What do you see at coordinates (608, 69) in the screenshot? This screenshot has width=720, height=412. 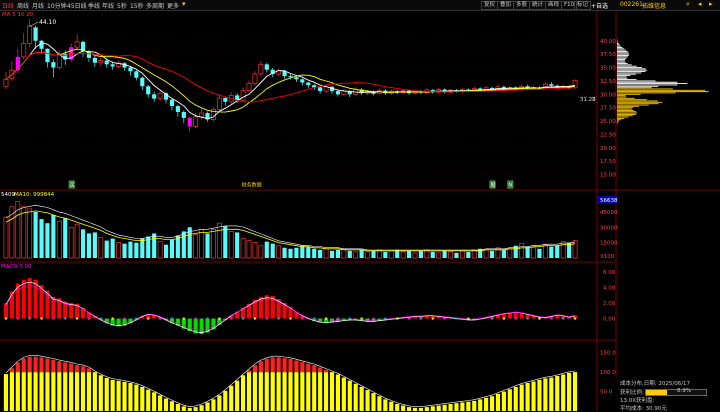 I see `y-tick-label: 35.00` at bounding box center [608, 69].